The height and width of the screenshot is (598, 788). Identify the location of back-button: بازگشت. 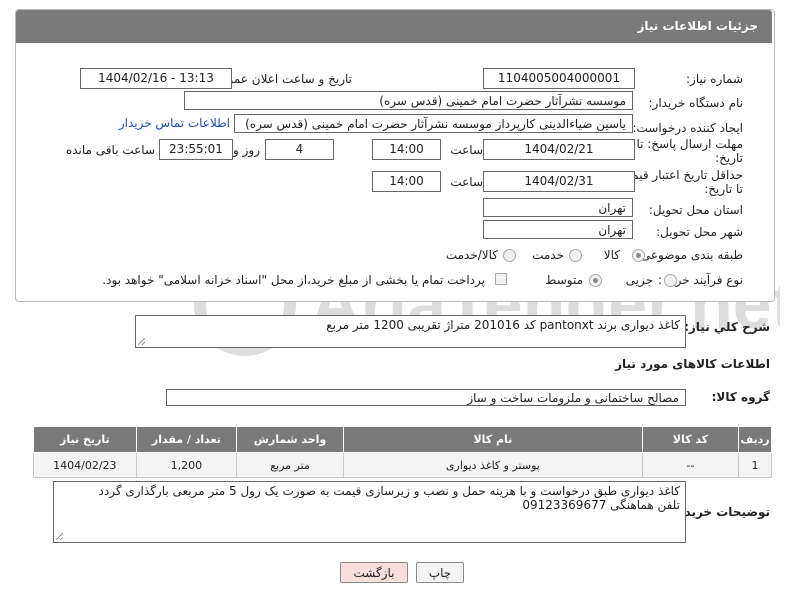
(374, 572).